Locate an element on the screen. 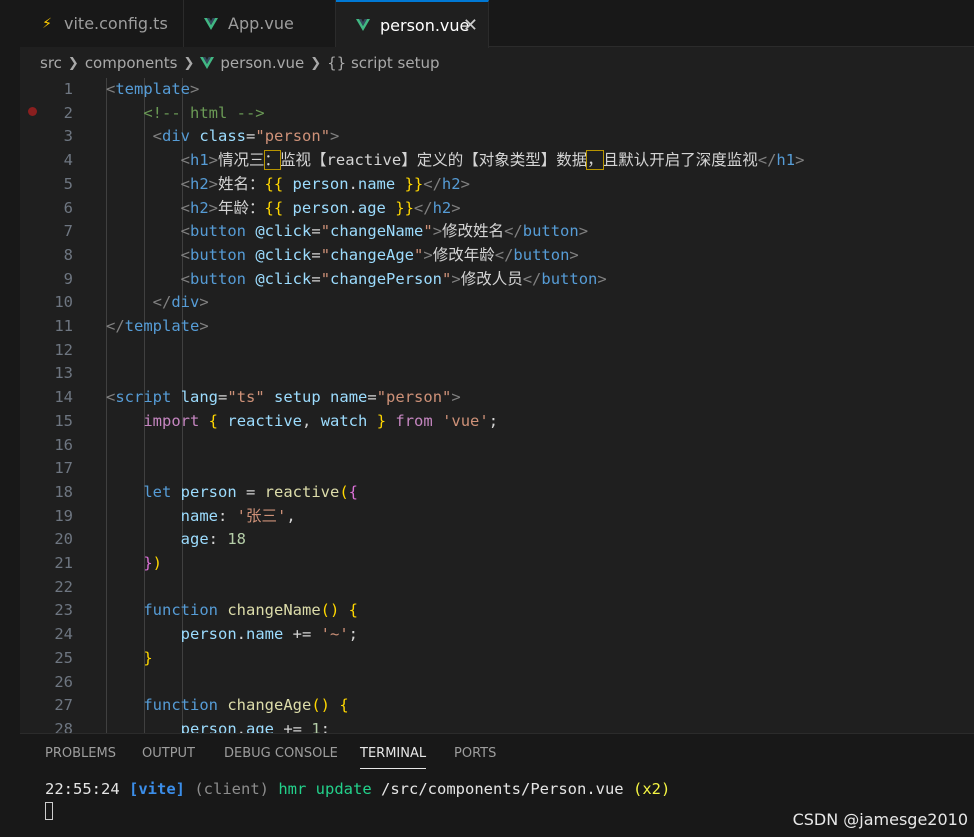 This screenshot has height=837, width=974. tab-debug-console: DEBUG CONSOLE is located at coordinates (281, 756).